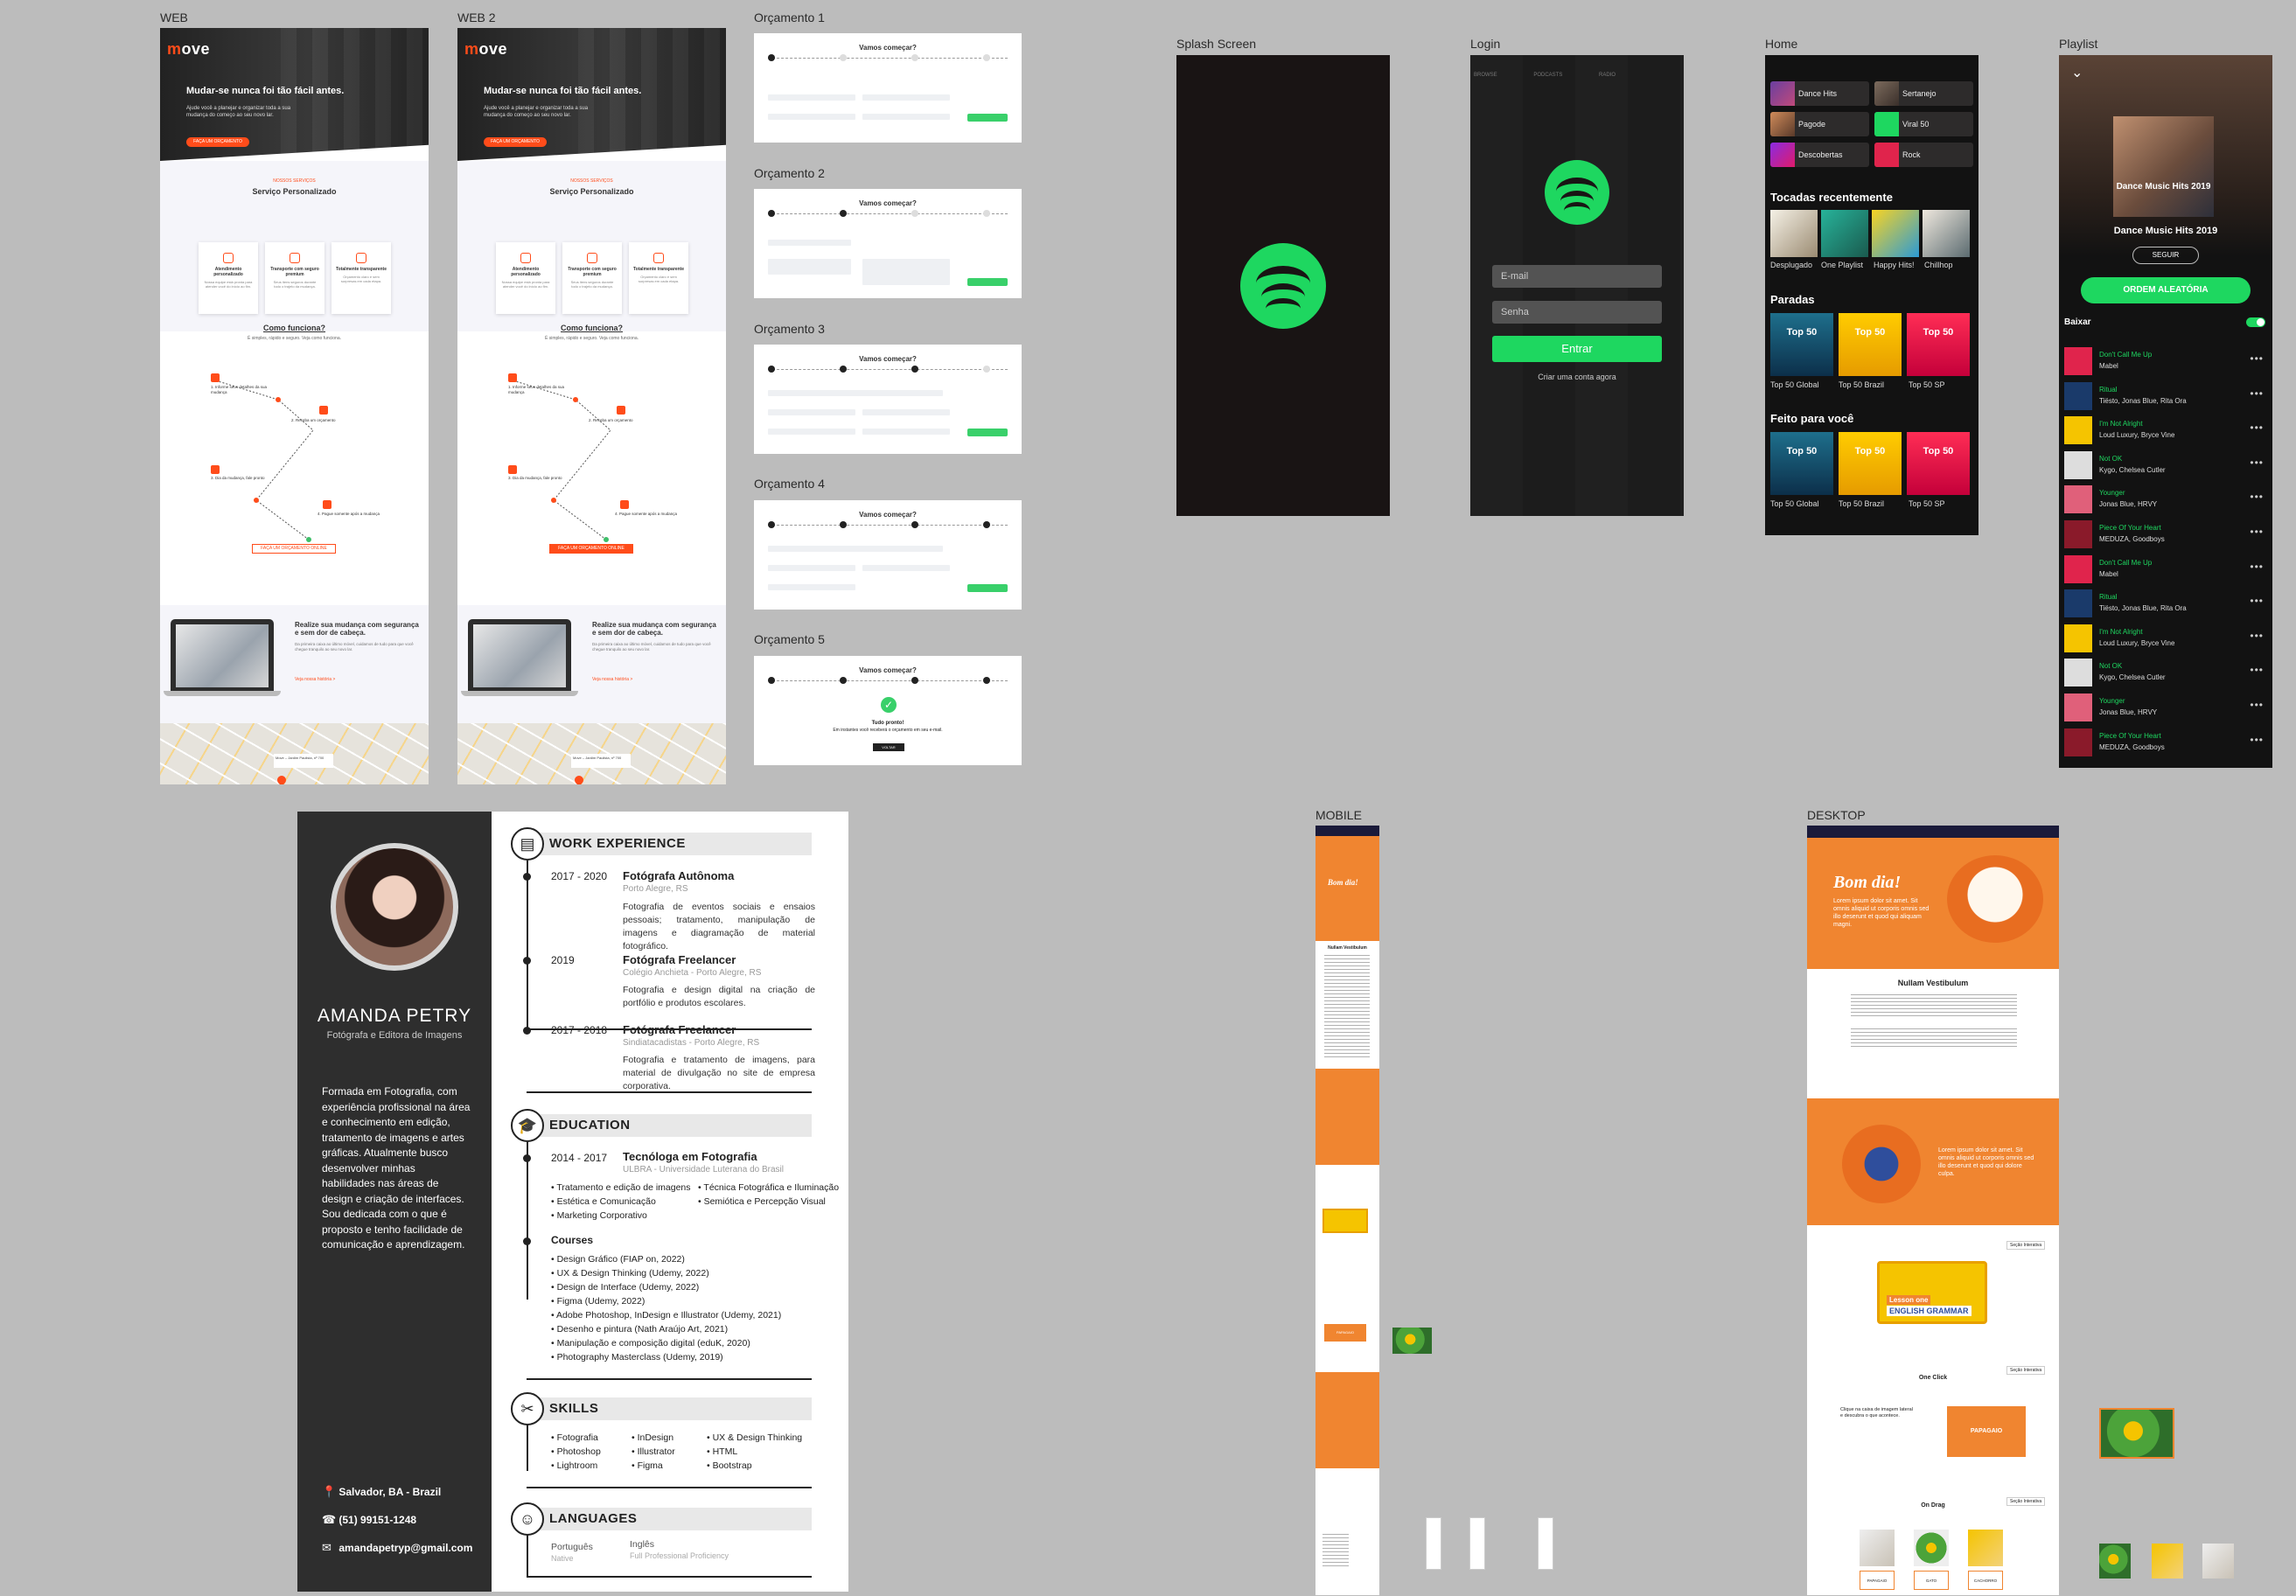 This screenshot has width=2296, height=1596. What do you see at coordinates (1819, 93) in the screenshot?
I see `genre-tile: Dance Hits` at bounding box center [1819, 93].